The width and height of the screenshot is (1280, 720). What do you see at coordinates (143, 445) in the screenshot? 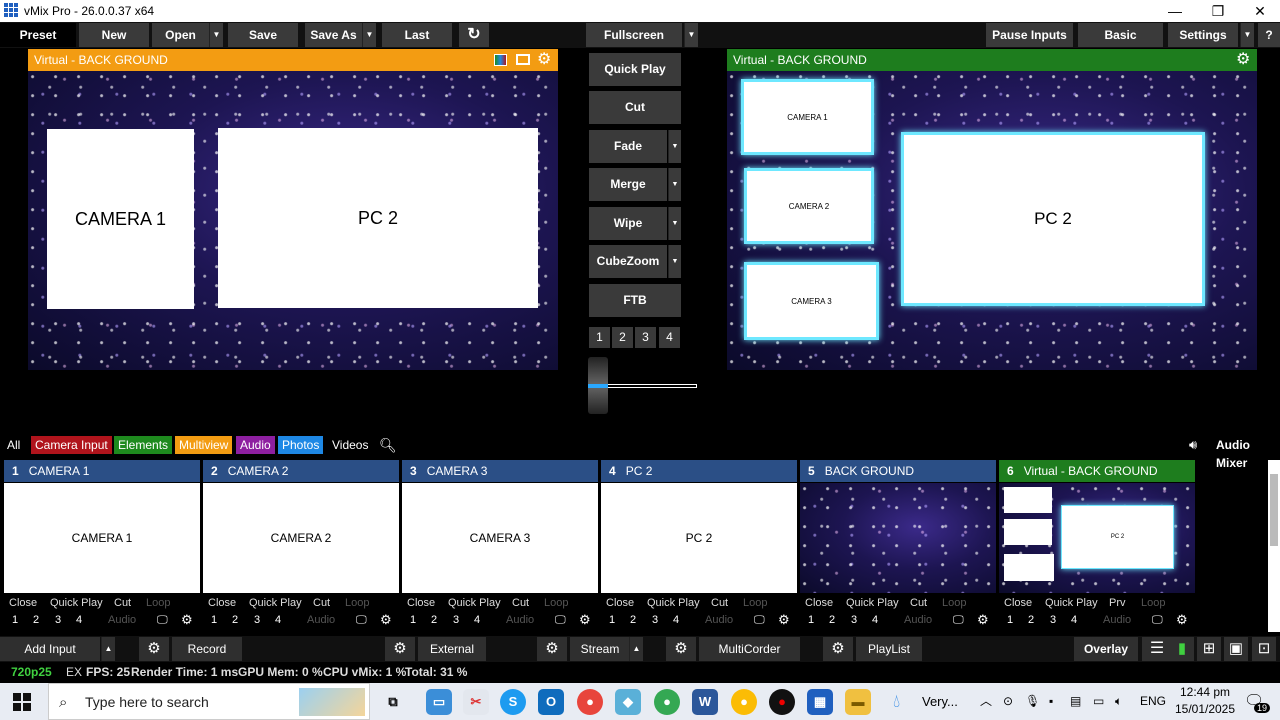
I see `filter-elements-tab: Elements` at bounding box center [143, 445].